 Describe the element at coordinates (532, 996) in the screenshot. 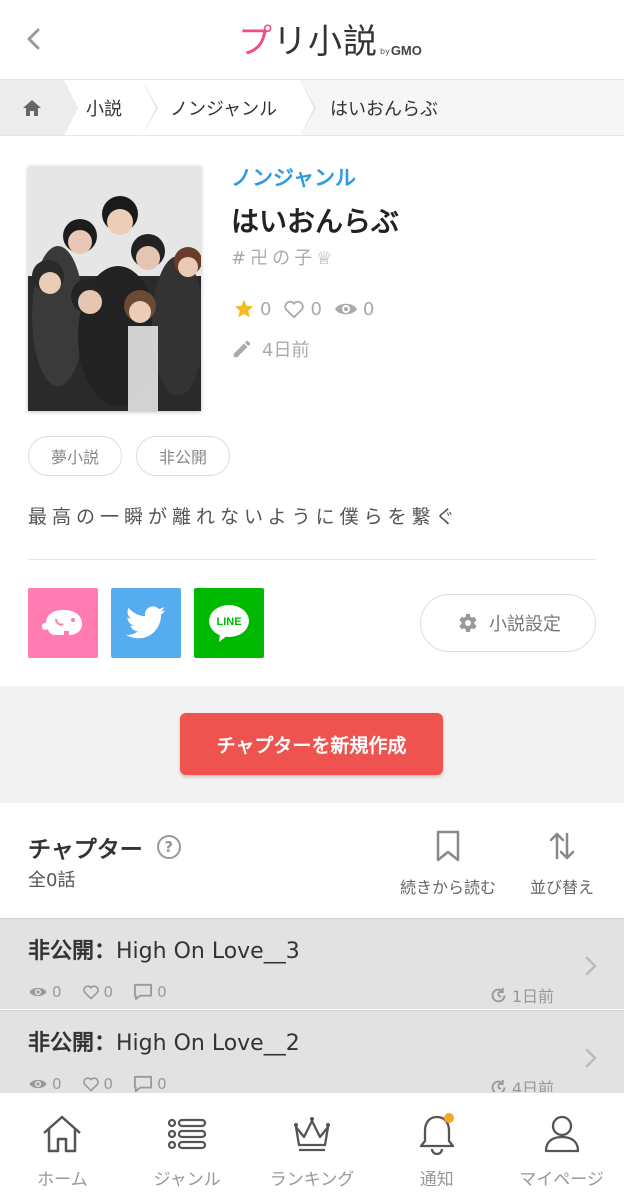

I see `chapter-updated-value: 1日前` at that location.